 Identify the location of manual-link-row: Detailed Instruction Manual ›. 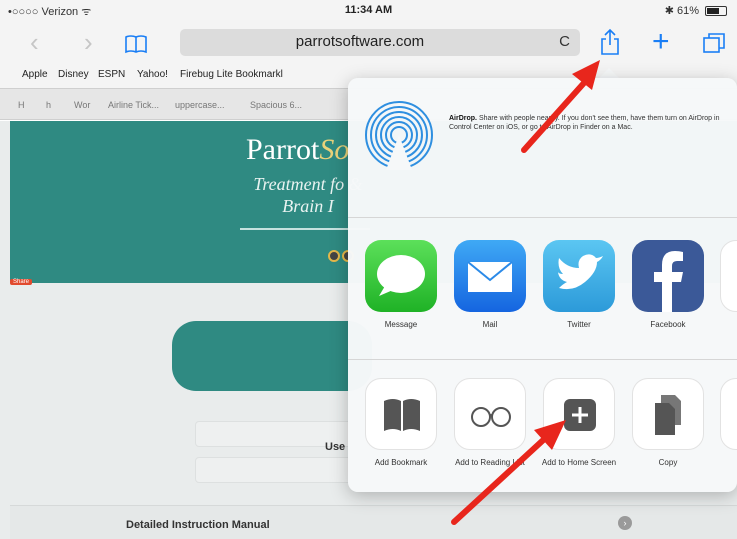
(373, 522).